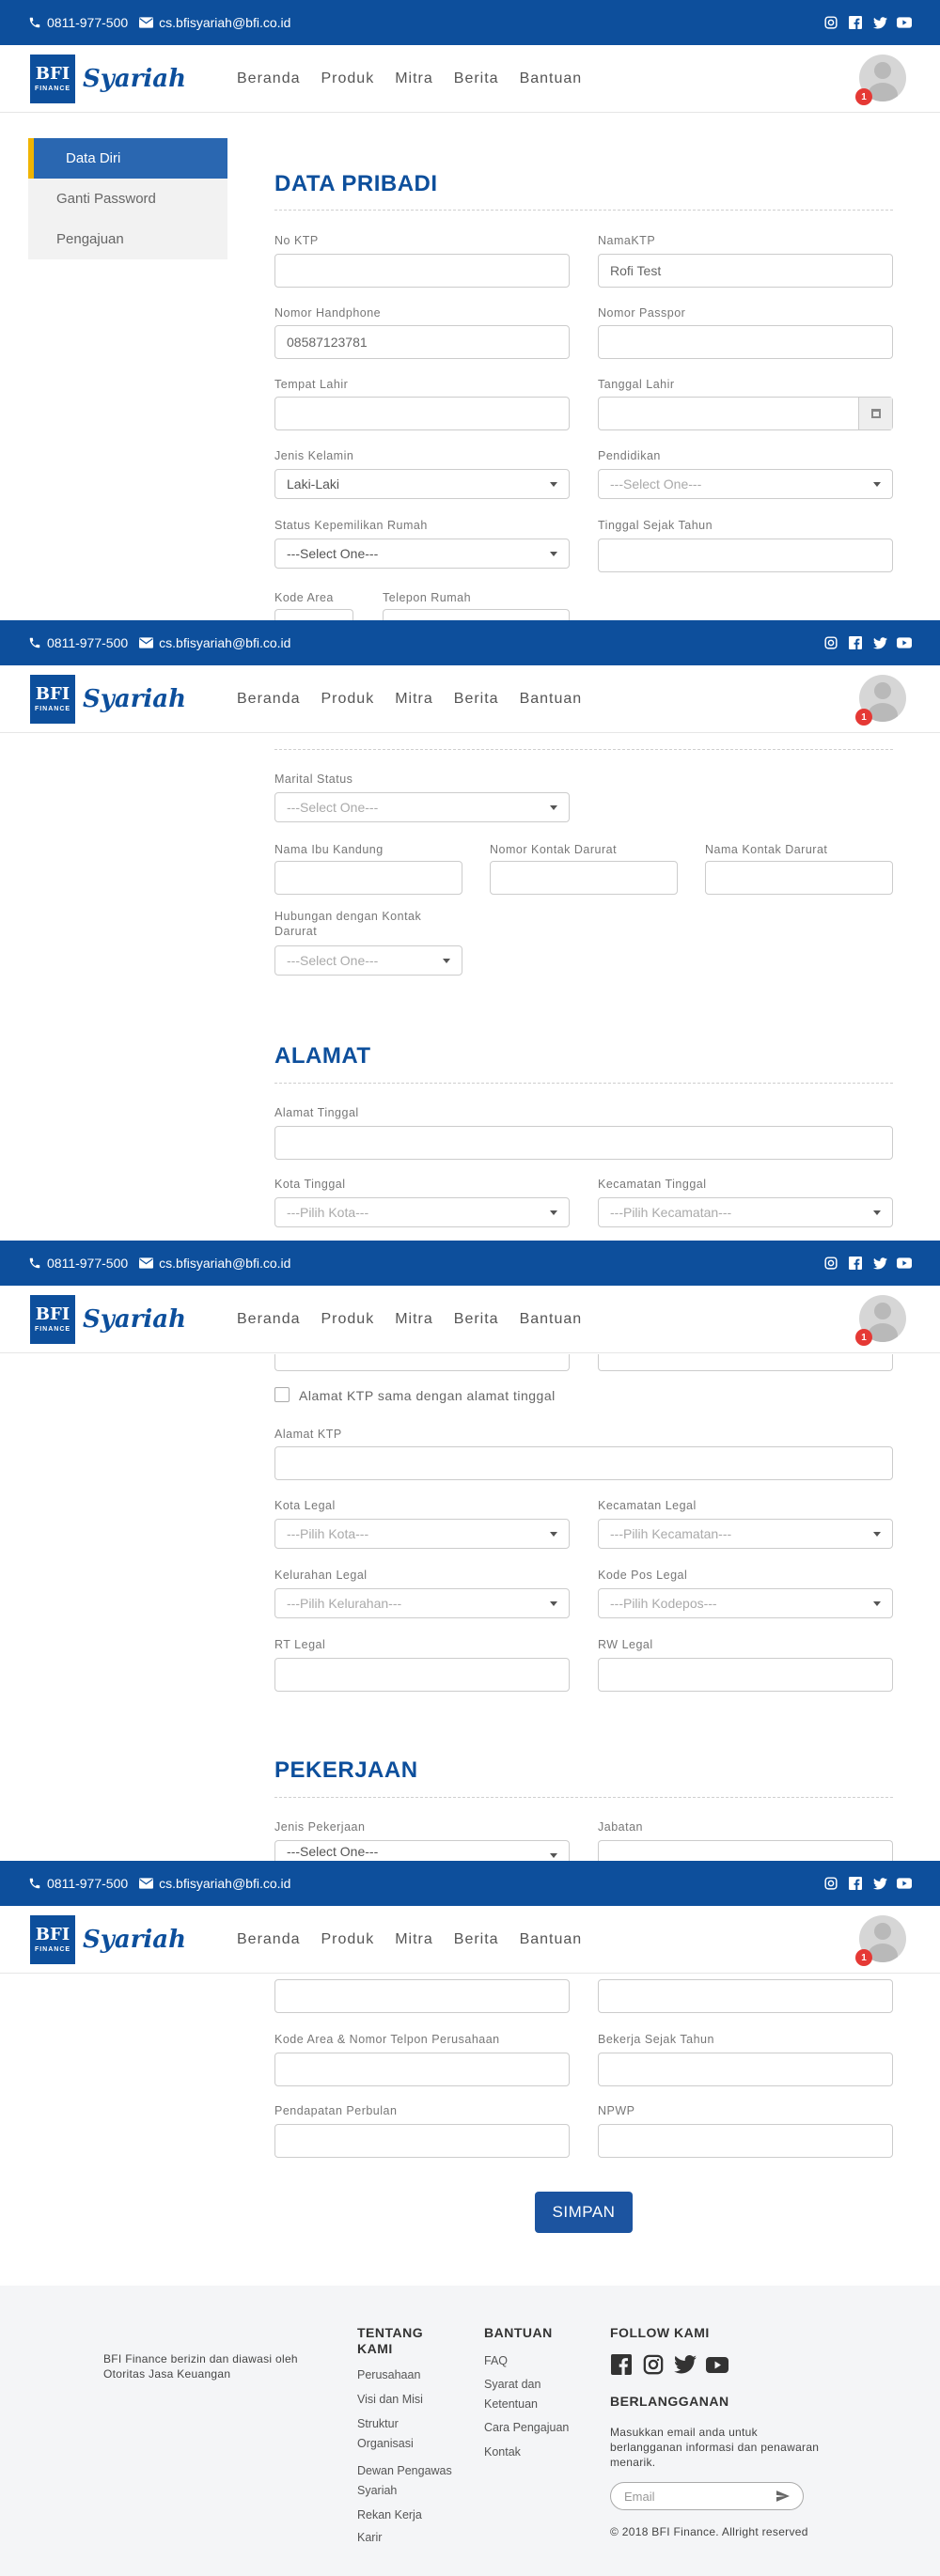  Describe the element at coordinates (422, 2070) in the screenshot. I see `kode-area-perusahaan-input` at that location.